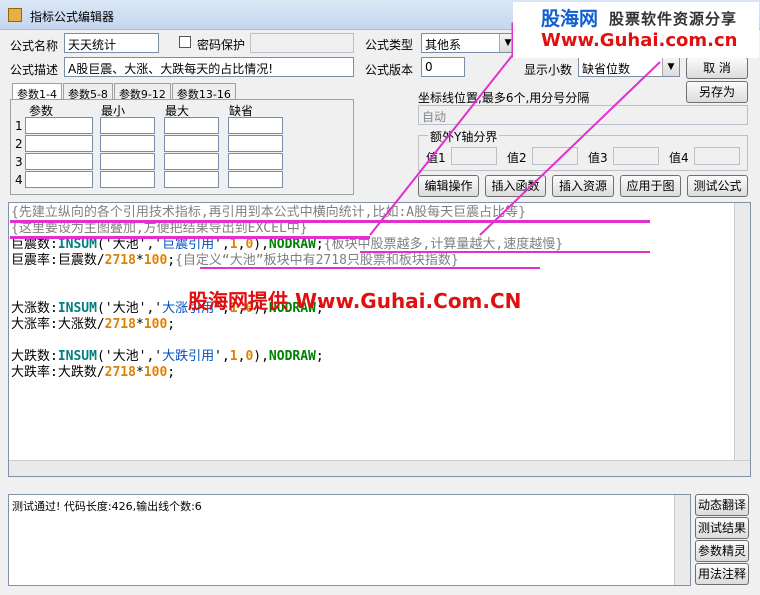  Describe the element at coordinates (570, 19) in the screenshot. I see `watermark-brand: 股海网` at that location.